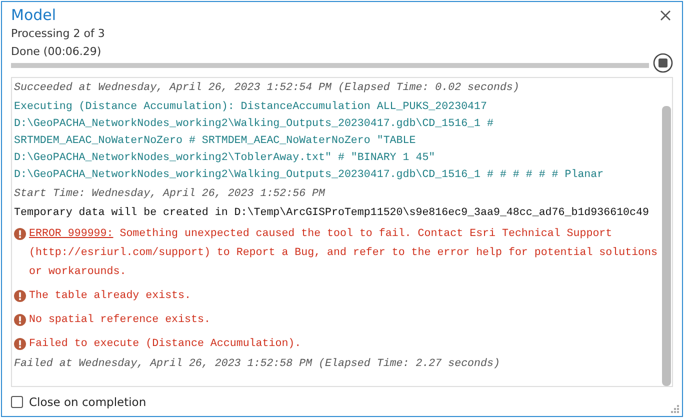 The height and width of the screenshot is (418, 684). I want to click on error-code-link: ERROR 999999:, so click(71, 234).